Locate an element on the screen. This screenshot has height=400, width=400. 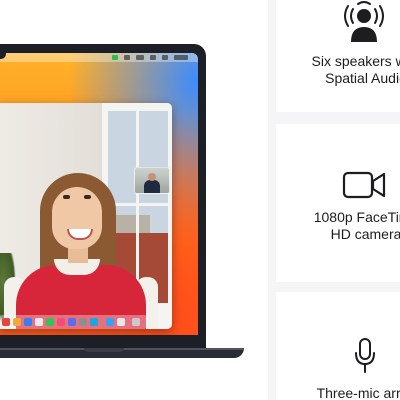
feature-line-1: Six speakers with is located at coordinates (355, 61).